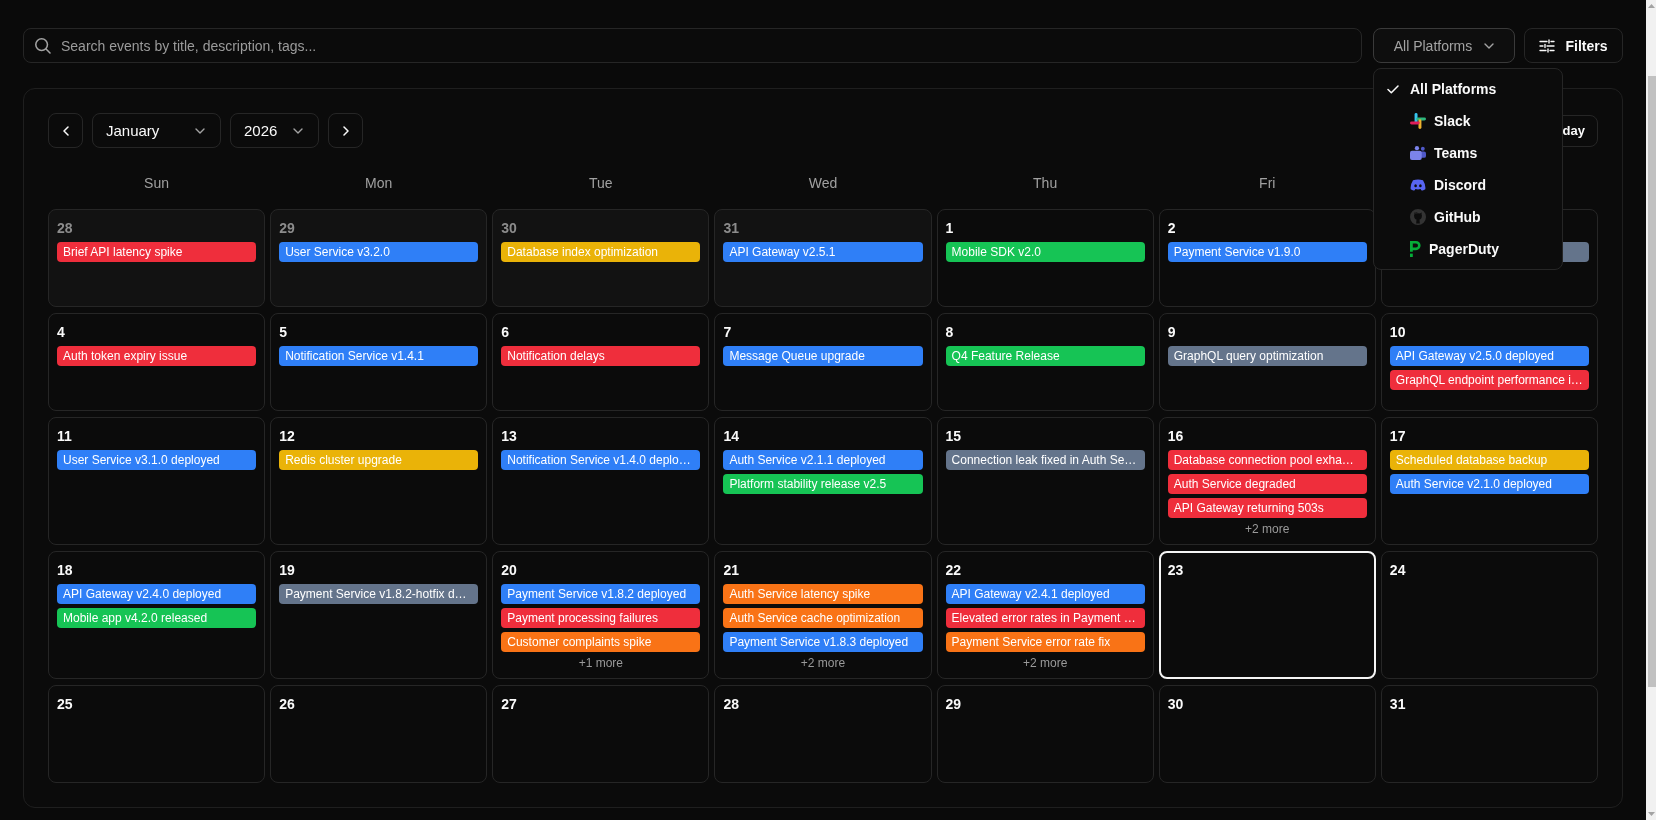 The image size is (1656, 820). I want to click on weekday-label: Mon, so click(379, 183).